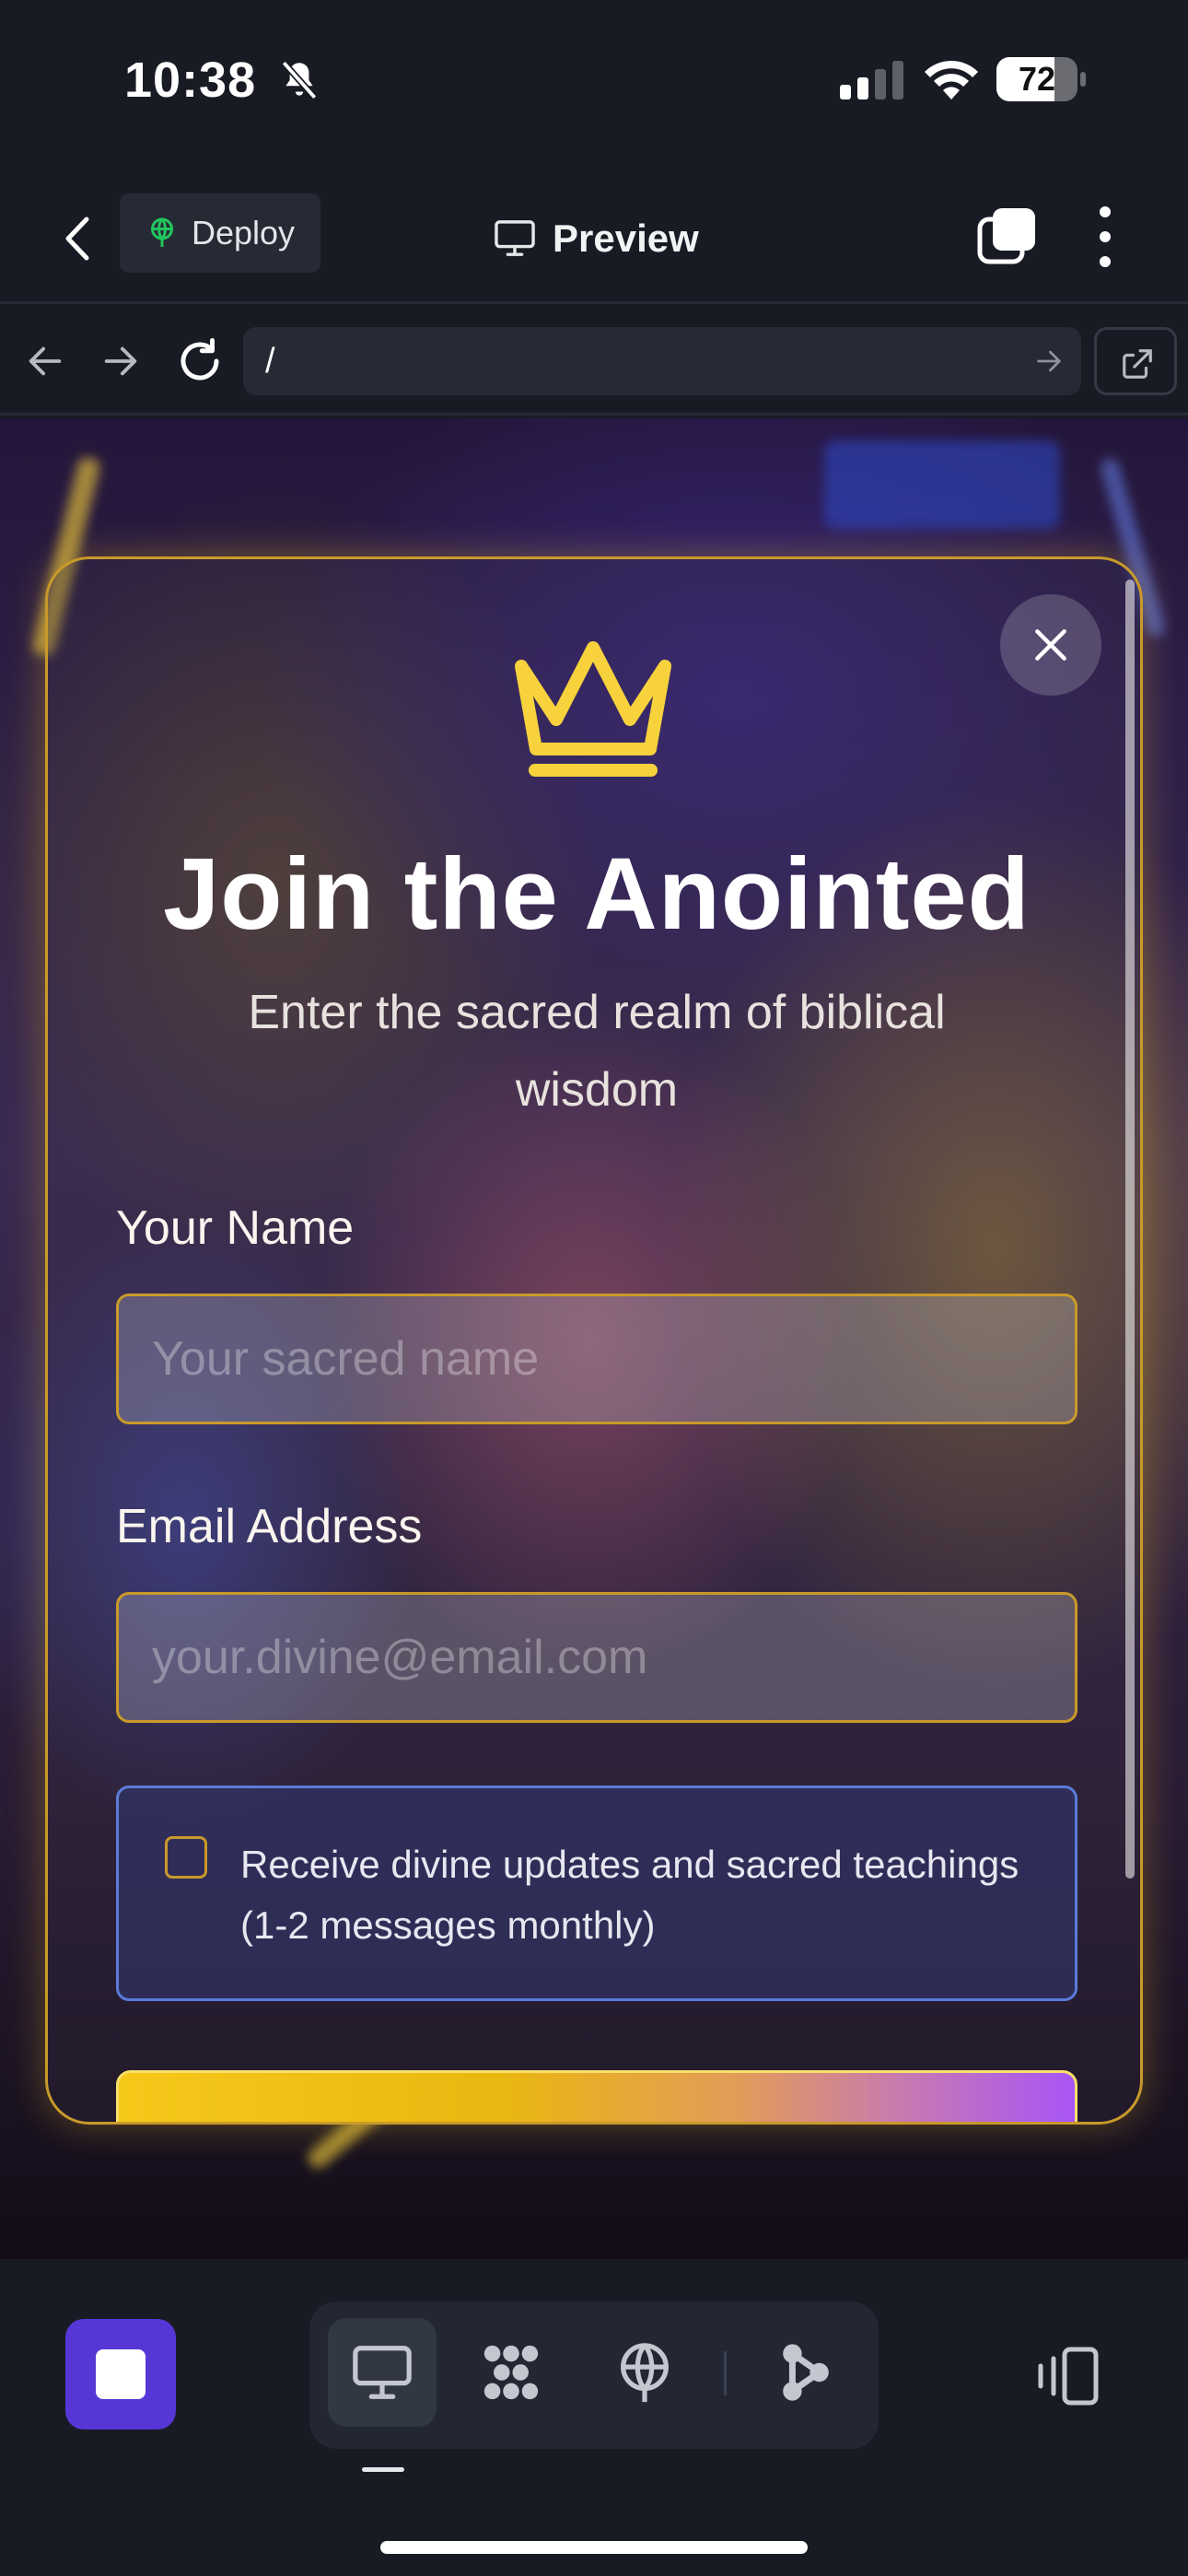  What do you see at coordinates (594, 83) in the screenshot?
I see `status-bar: 10:38 72` at bounding box center [594, 83].